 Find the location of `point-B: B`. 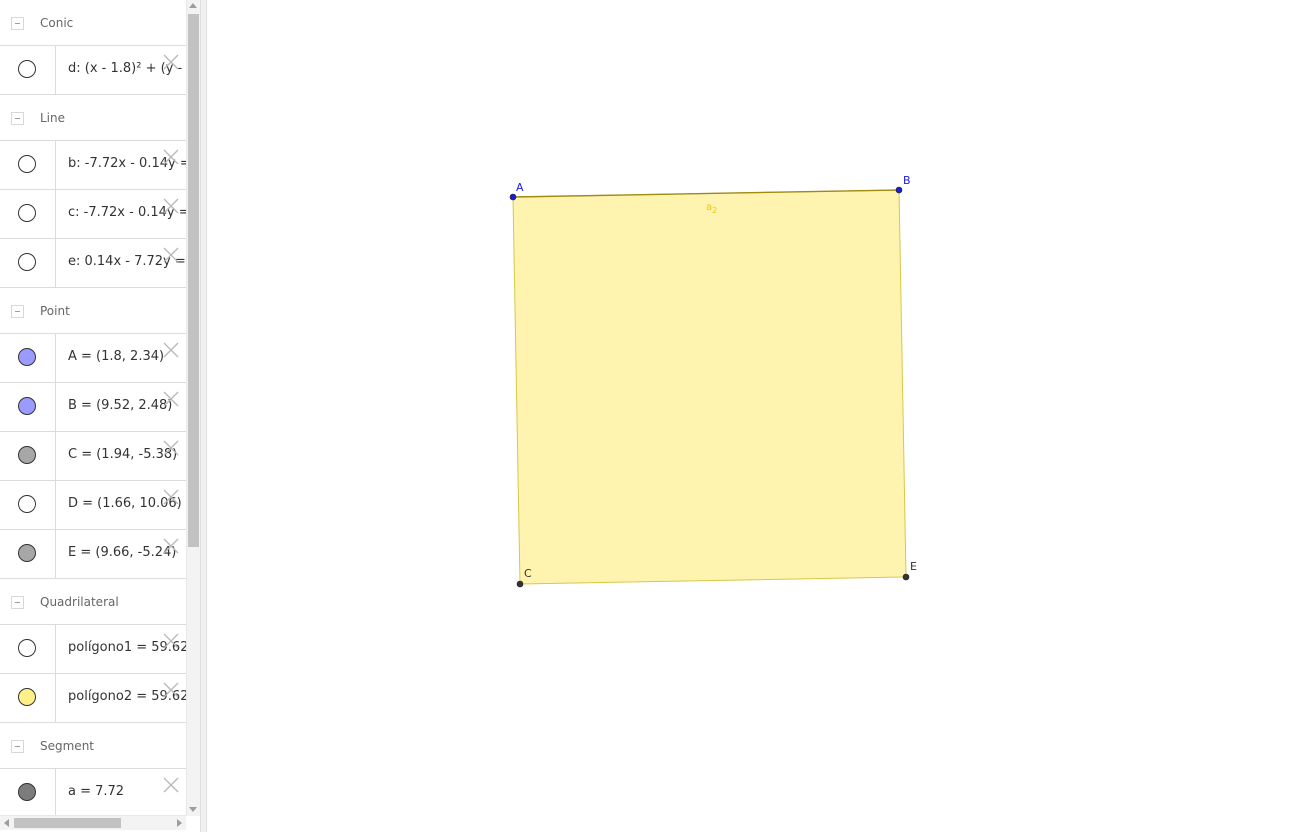

point-B: B is located at coordinates (903, 184).